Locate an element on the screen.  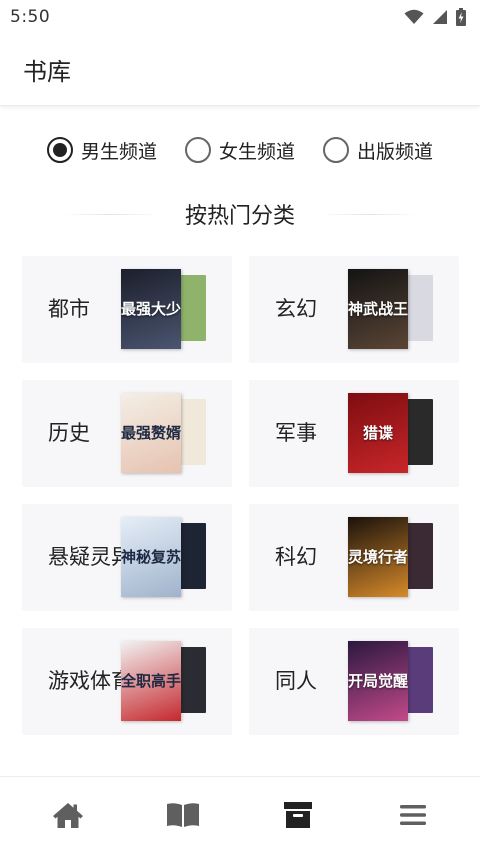
home-icon is located at coordinates (67, 815).